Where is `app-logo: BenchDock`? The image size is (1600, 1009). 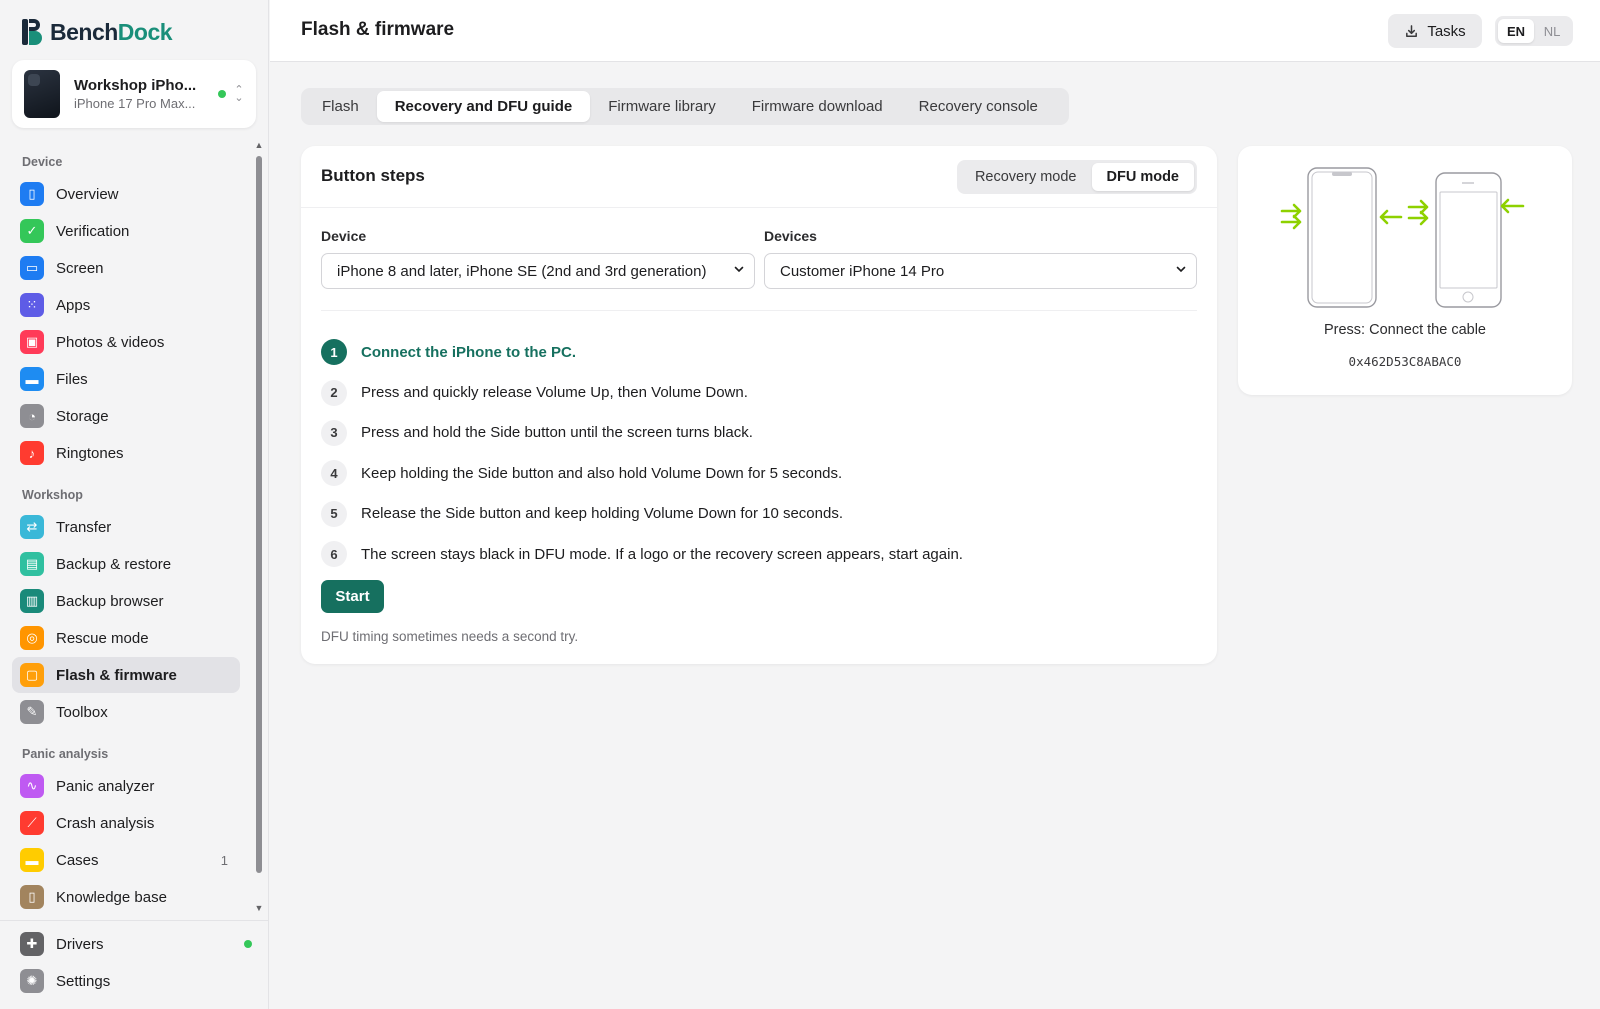 app-logo: BenchDock is located at coordinates (97, 32).